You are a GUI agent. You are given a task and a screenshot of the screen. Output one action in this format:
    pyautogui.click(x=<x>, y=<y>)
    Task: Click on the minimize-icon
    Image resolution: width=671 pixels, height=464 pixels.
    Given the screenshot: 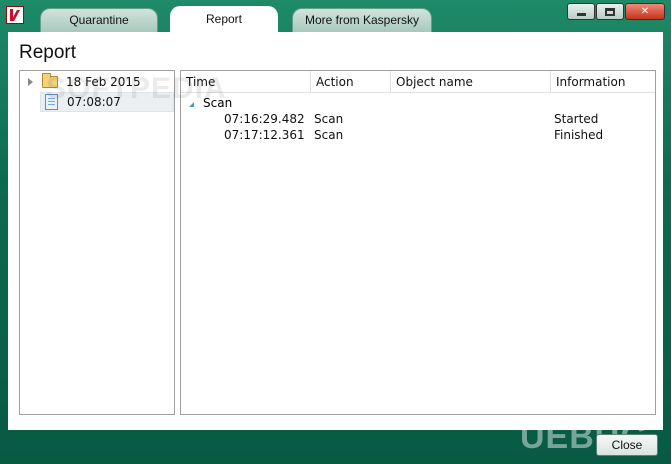 What is the action you would take?
    pyautogui.click(x=581, y=14)
    